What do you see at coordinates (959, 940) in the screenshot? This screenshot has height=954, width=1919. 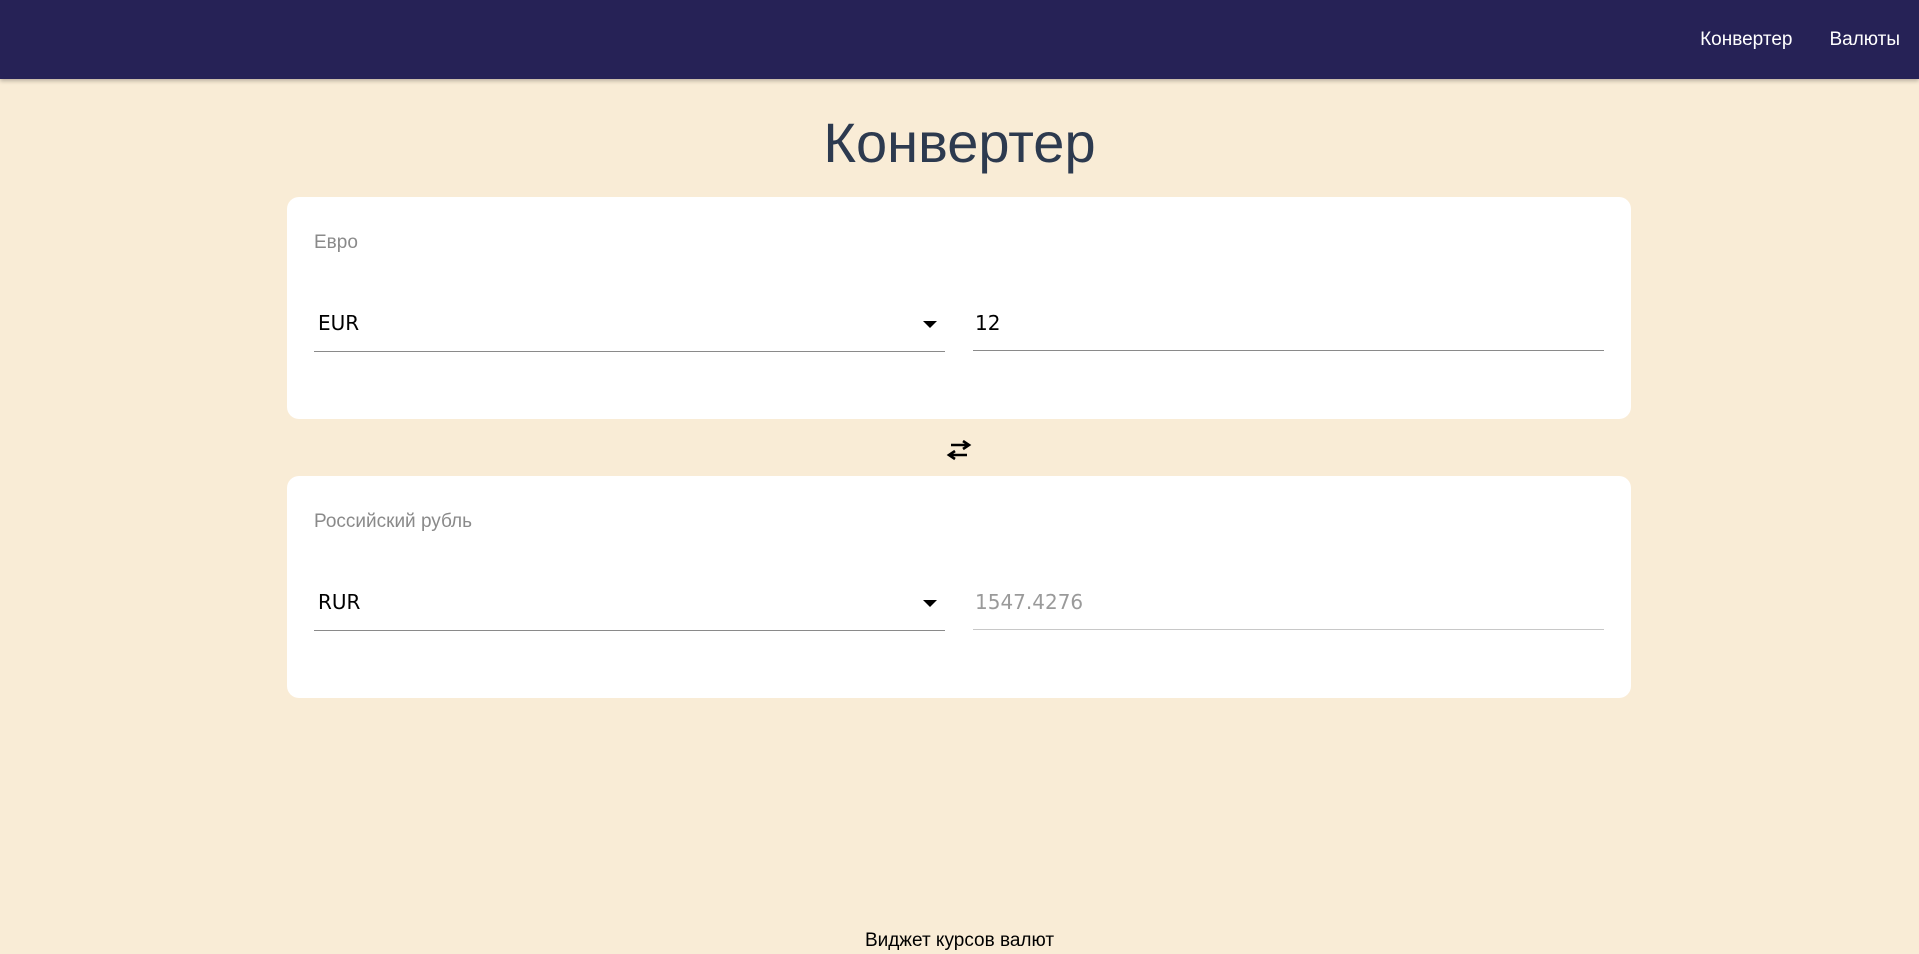 I see `footer-widget-title: Виджет курсов валют` at bounding box center [959, 940].